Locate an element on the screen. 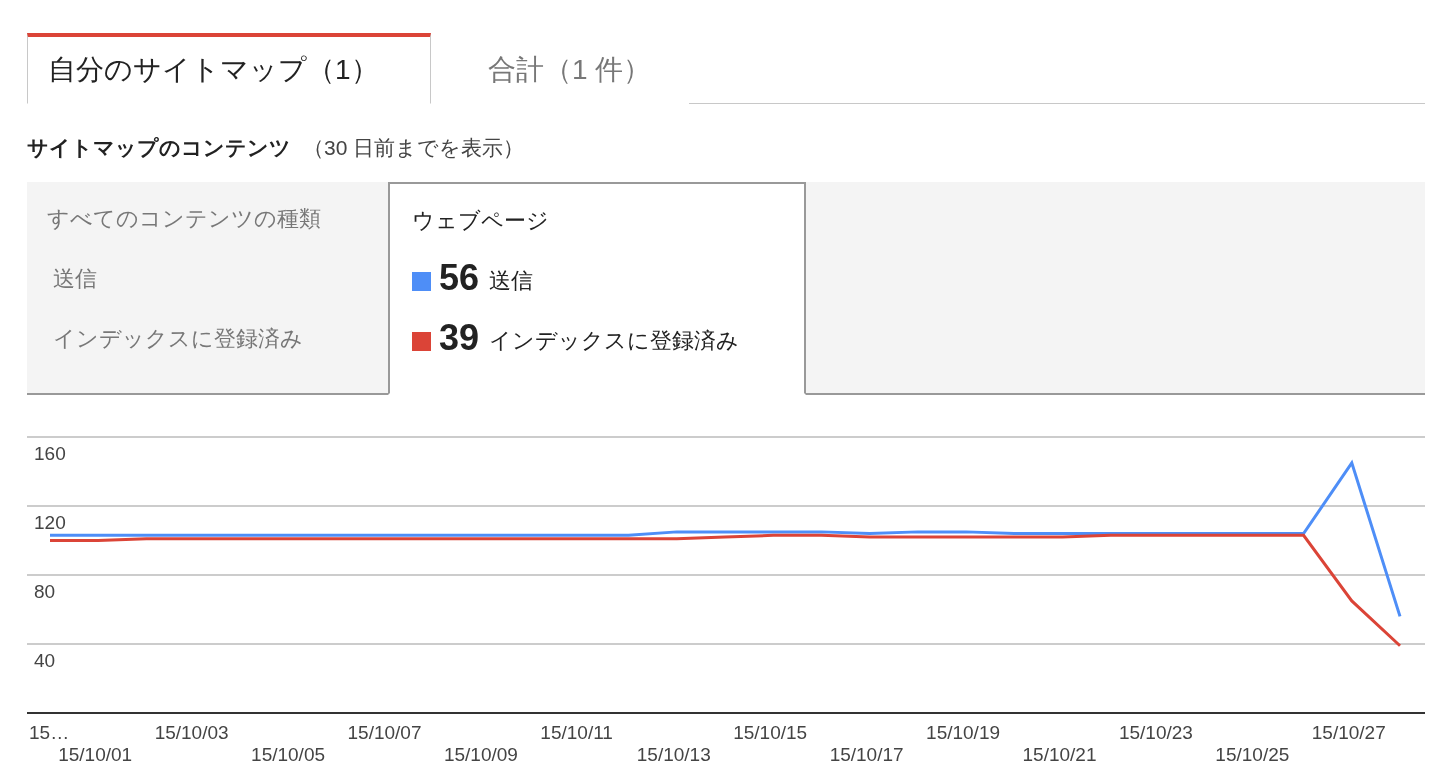  section-title: サイトマップのコンテンツ is located at coordinates (159, 148).